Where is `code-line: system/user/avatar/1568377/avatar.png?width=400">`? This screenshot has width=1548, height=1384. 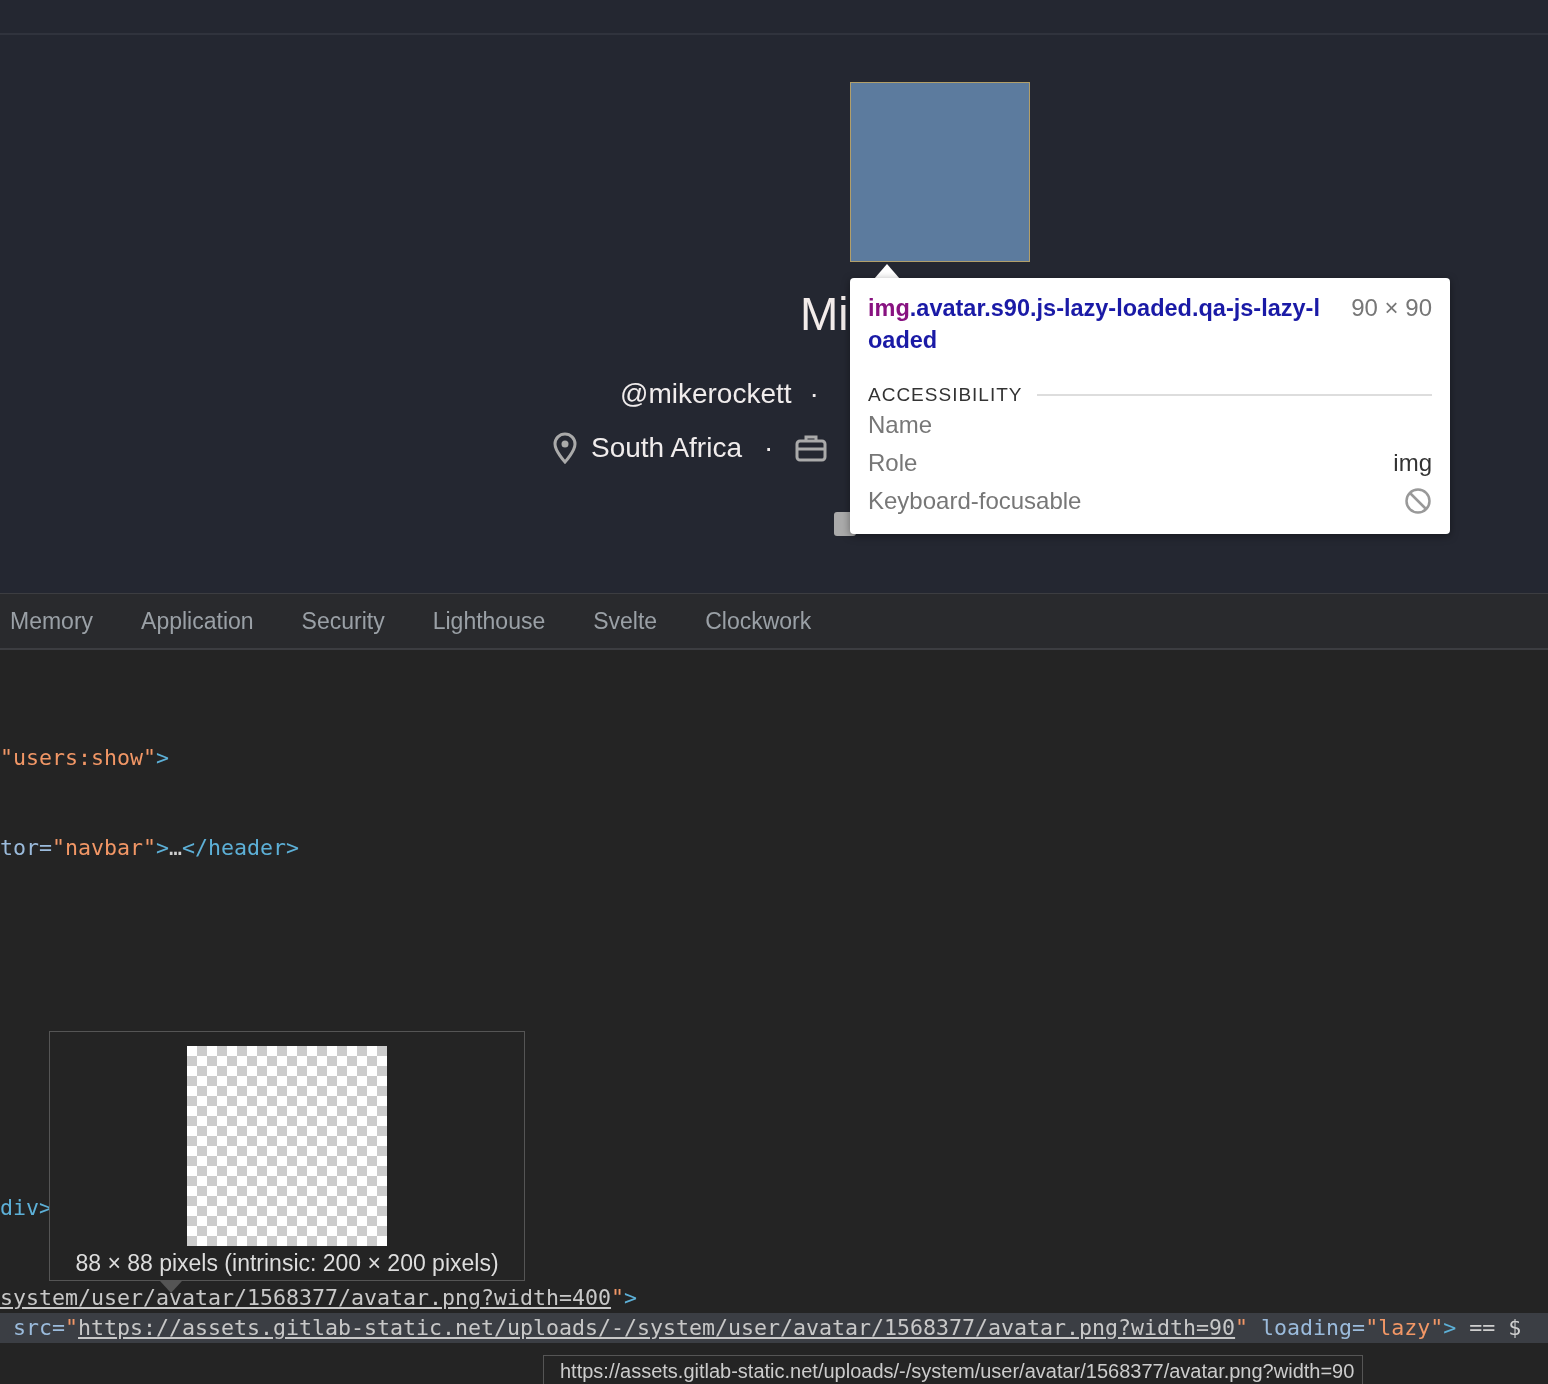 code-line: system/user/avatar/1568377/avatar.png?width=400"> is located at coordinates (774, 1298).